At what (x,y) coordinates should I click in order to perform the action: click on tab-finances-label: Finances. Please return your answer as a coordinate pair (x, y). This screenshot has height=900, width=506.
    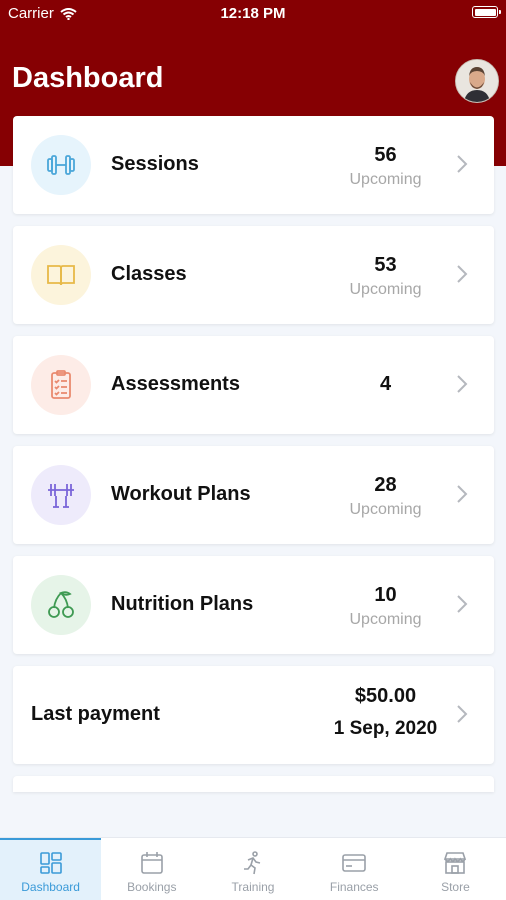
    Looking at the image, I should click on (354, 887).